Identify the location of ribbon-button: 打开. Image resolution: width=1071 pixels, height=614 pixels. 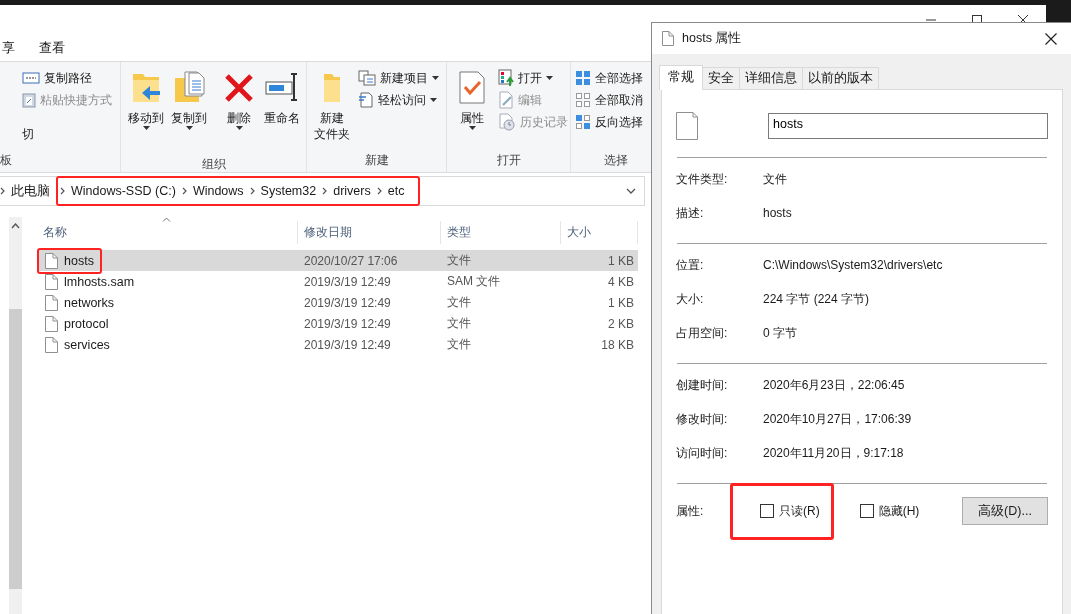
(533, 78).